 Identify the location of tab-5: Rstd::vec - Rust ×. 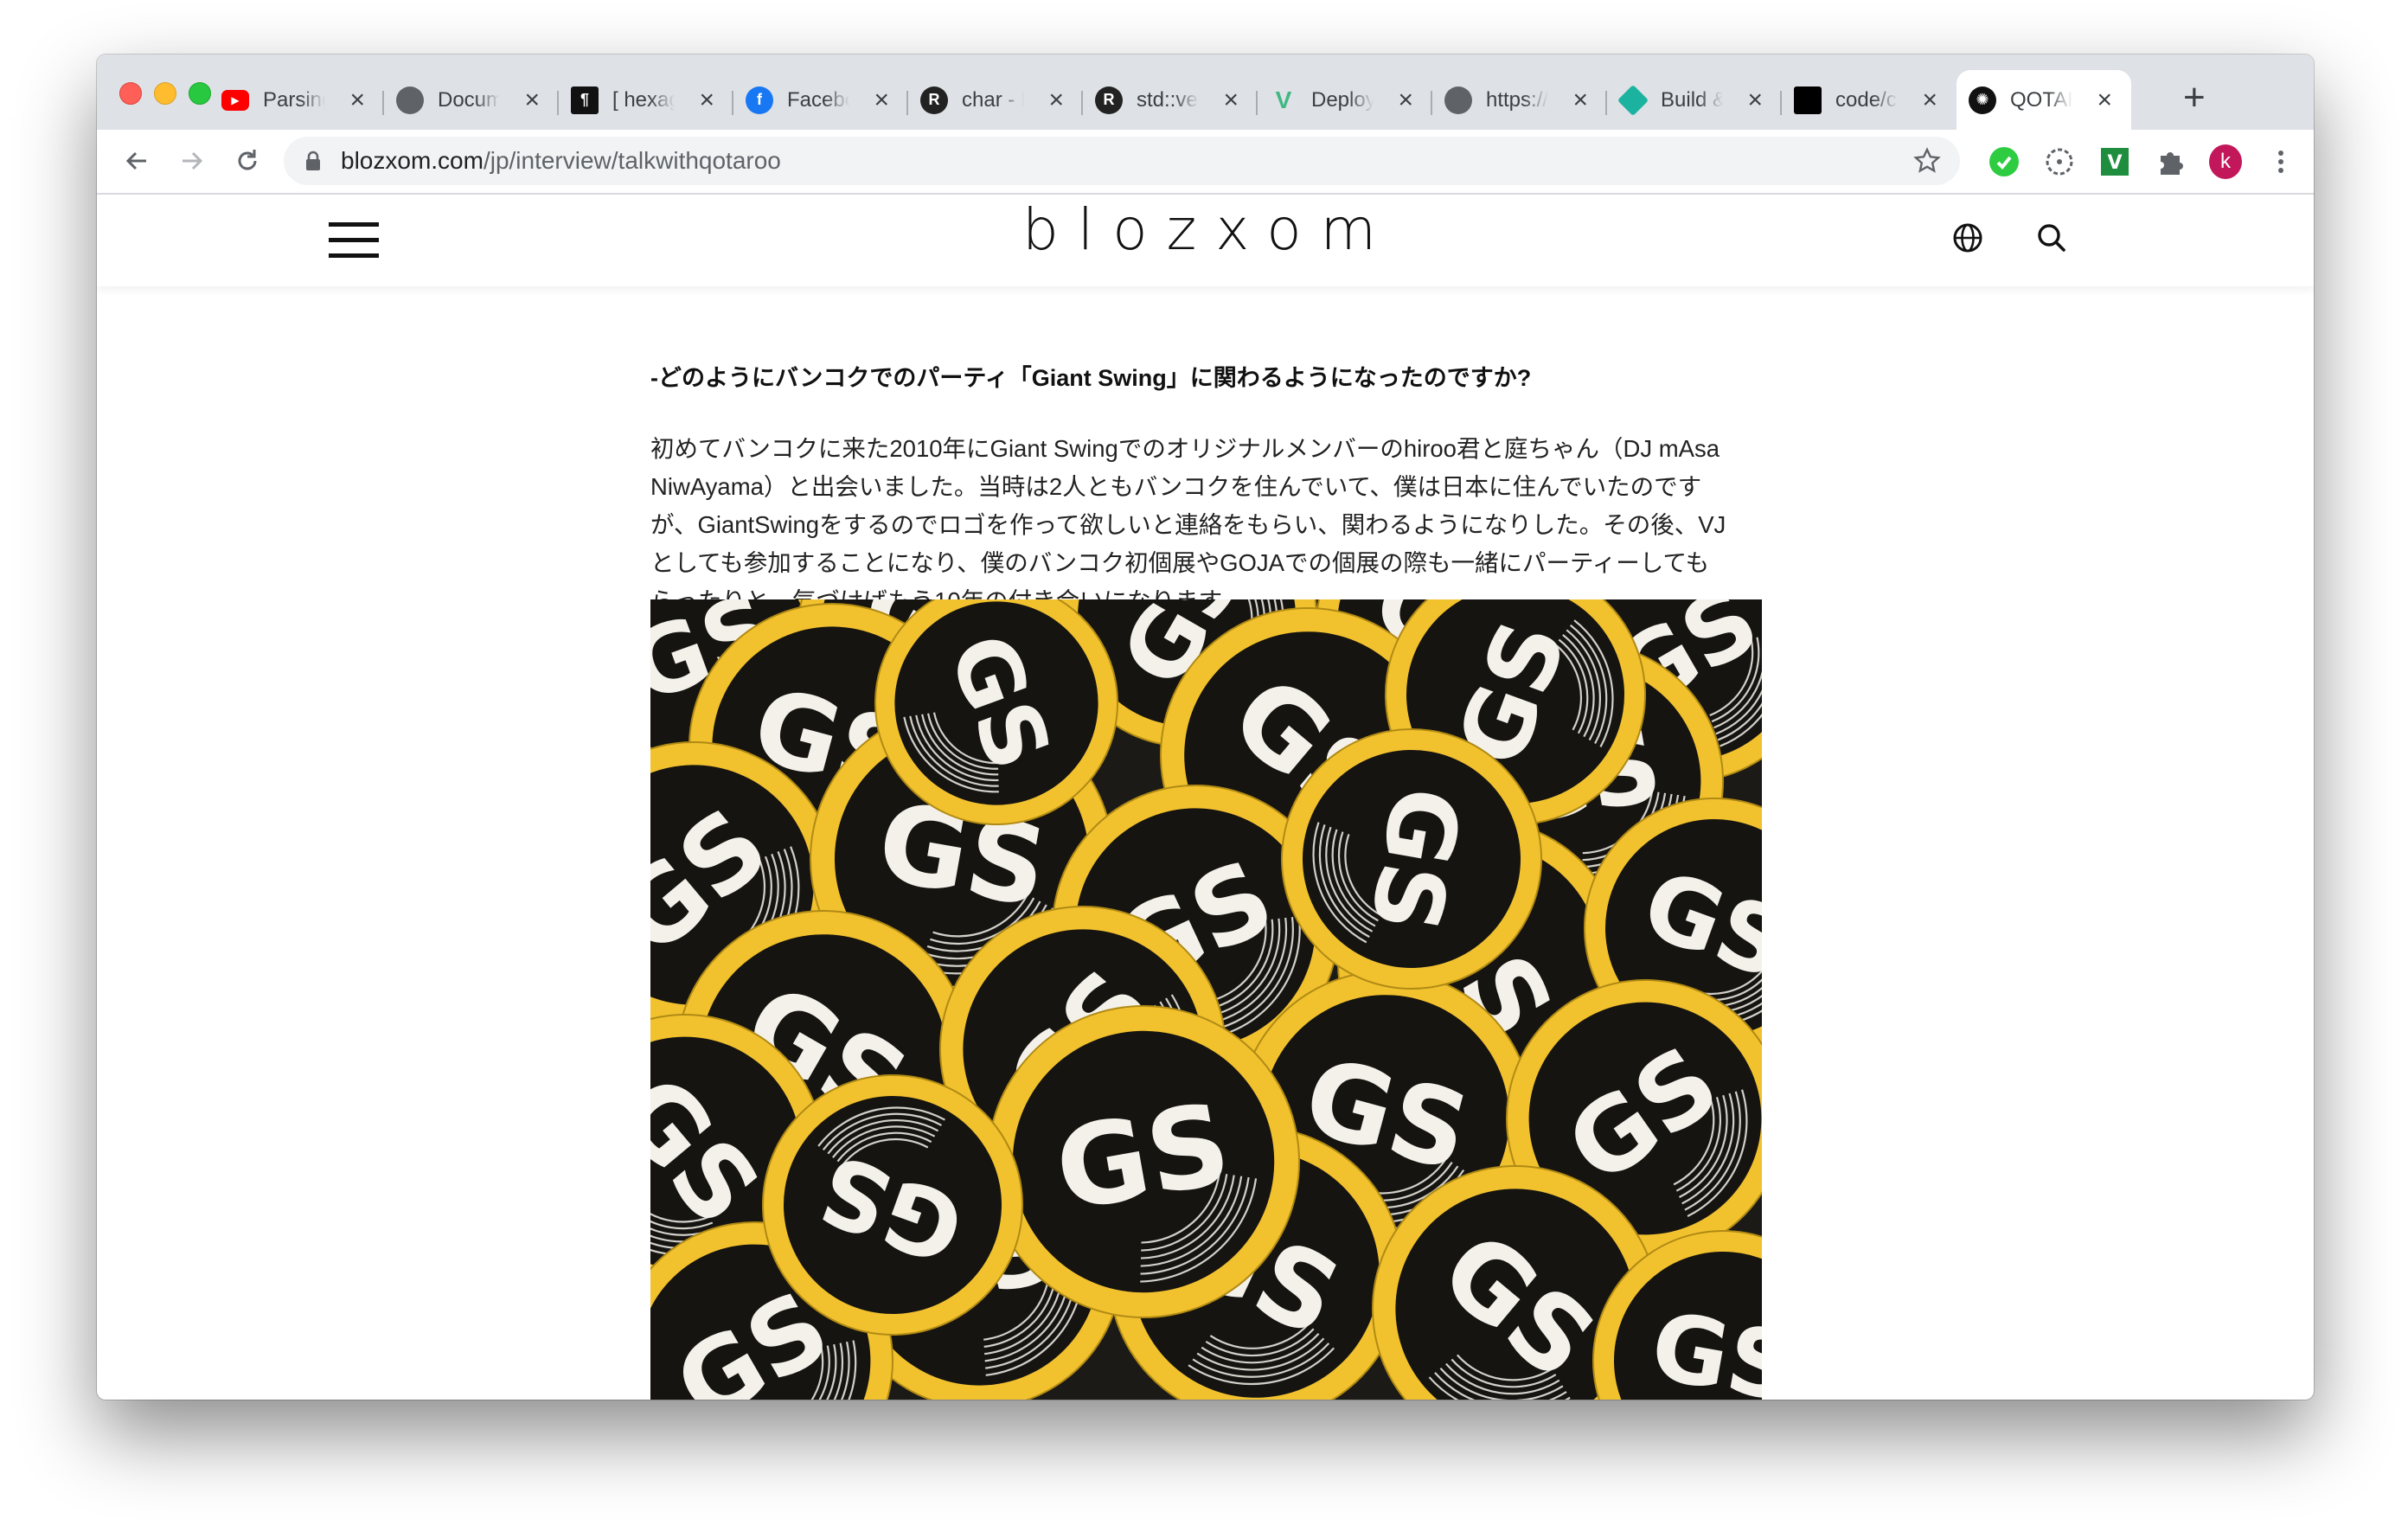
(1170, 100).